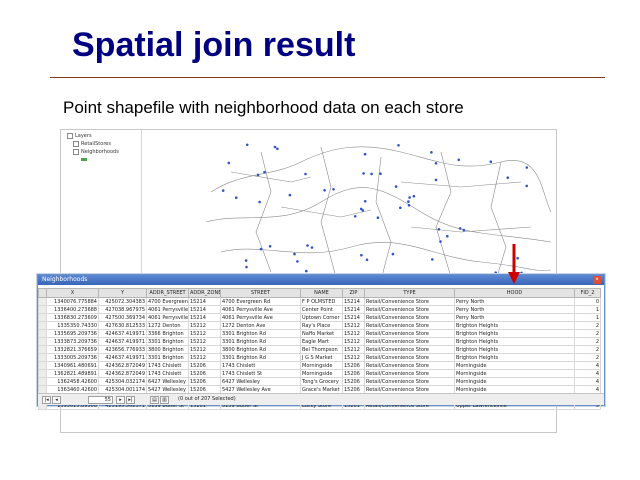  What do you see at coordinates (100, 400) in the screenshot?
I see `record-number-input: 55` at bounding box center [100, 400].